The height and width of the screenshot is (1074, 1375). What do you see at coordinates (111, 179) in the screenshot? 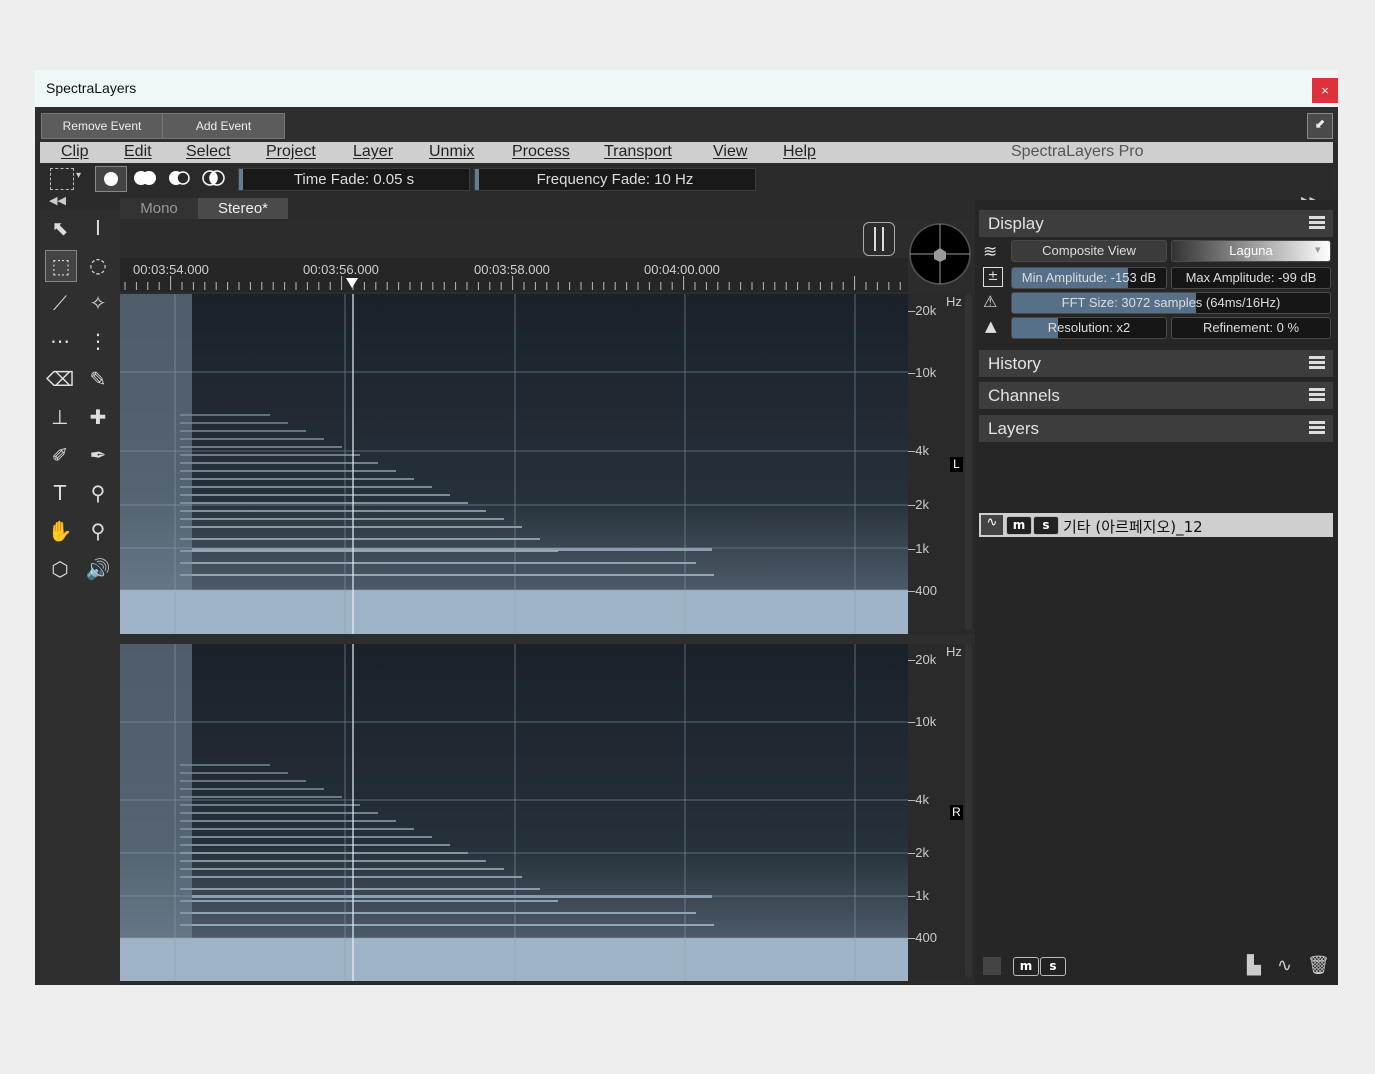
I see `mode-replace-button` at bounding box center [111, 179].